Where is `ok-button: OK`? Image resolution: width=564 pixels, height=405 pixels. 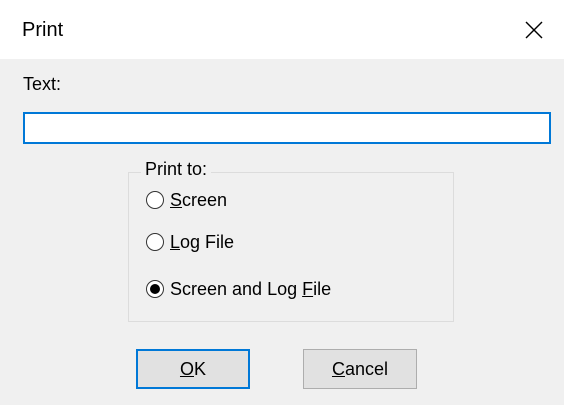
ok-button: OK is located at coordinates (193, 369).